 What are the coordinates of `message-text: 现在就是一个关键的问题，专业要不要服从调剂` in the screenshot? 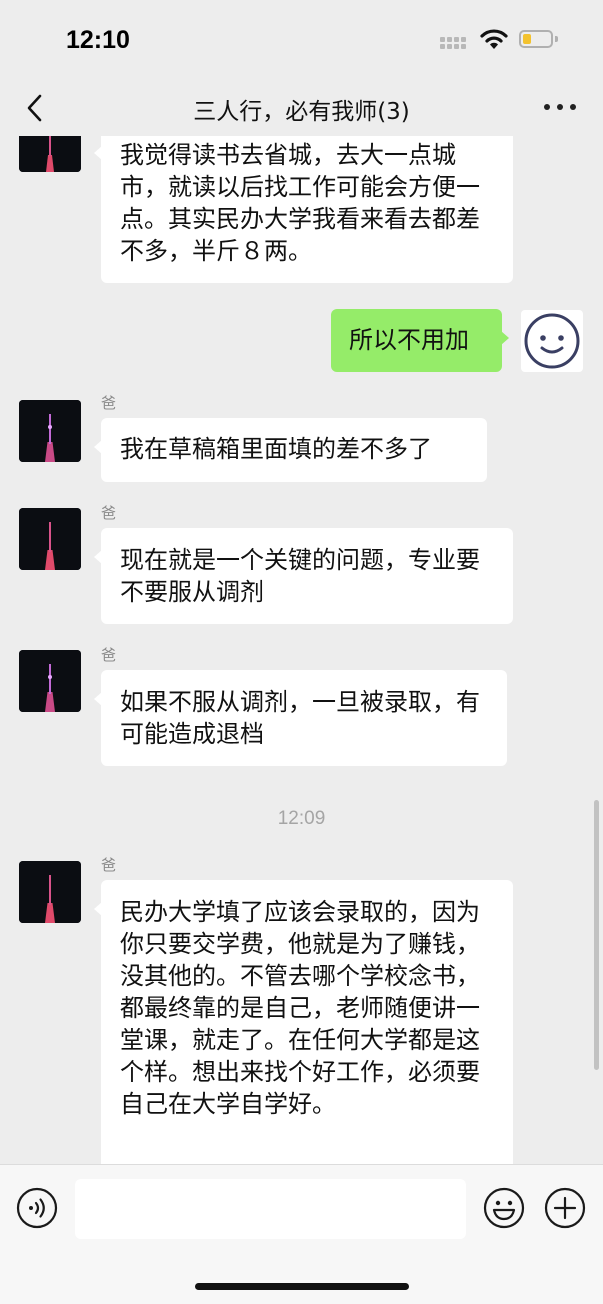 It's located at (300, 576).